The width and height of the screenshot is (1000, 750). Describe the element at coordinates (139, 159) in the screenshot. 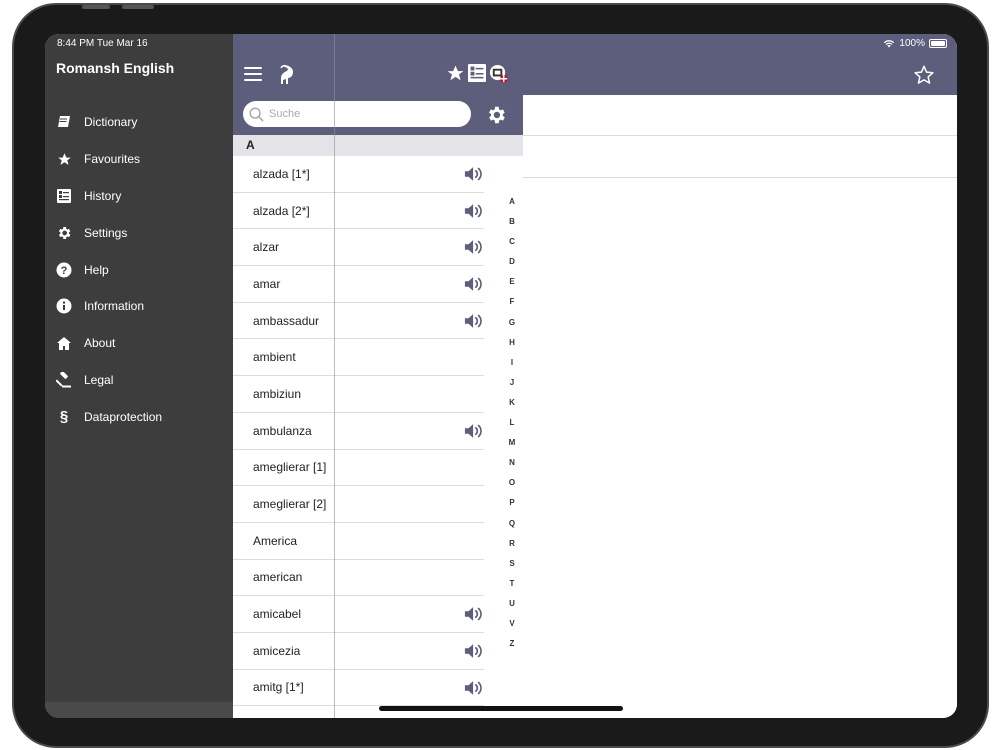

I see `sidebar-item-favourites: Favourites` at that location.